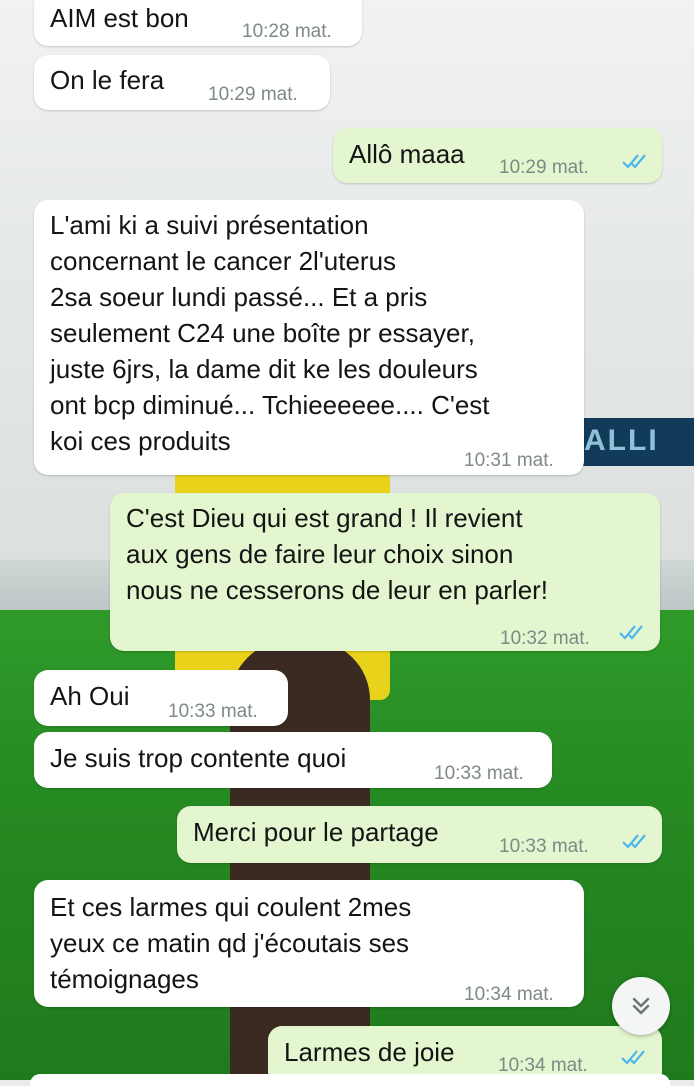  What do you see at coordinates (350, 1080) in the screenshot?
I see `next-message-bubble-edge` at bounding box center [350, 1080].